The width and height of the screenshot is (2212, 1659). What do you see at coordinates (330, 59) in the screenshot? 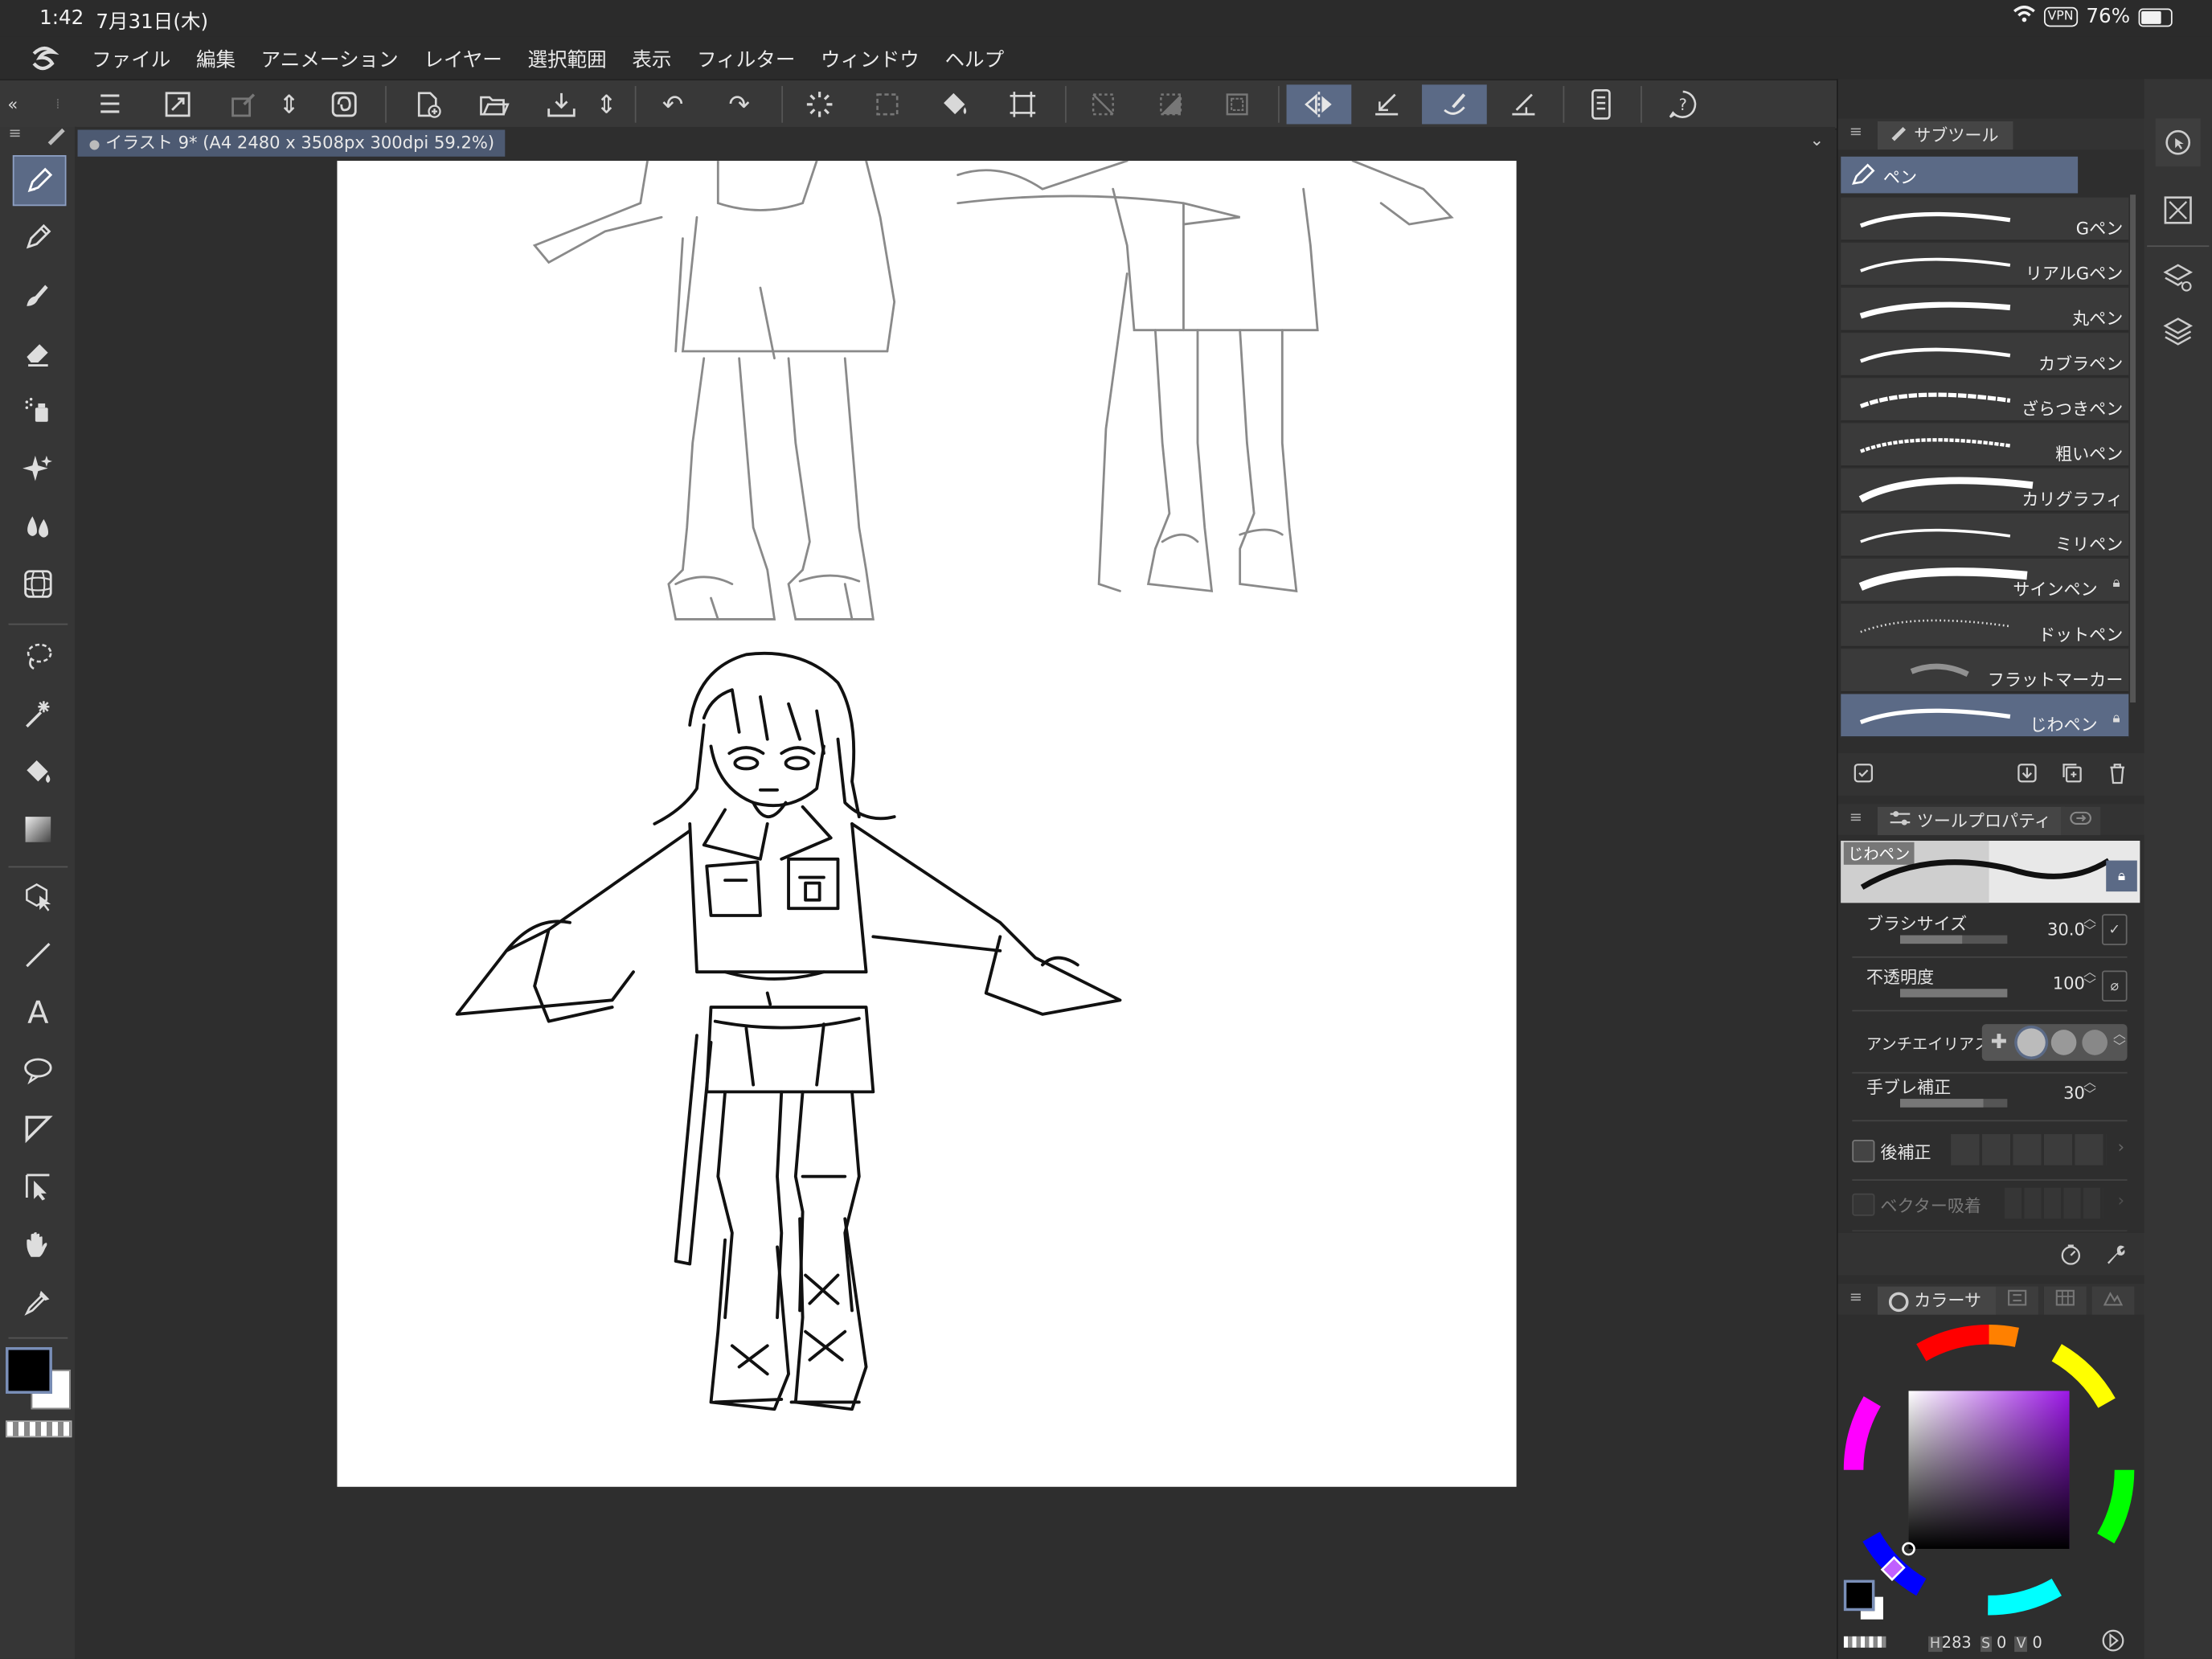
I see `menu-animation: アニメーション` at bounding box center [330, 59].